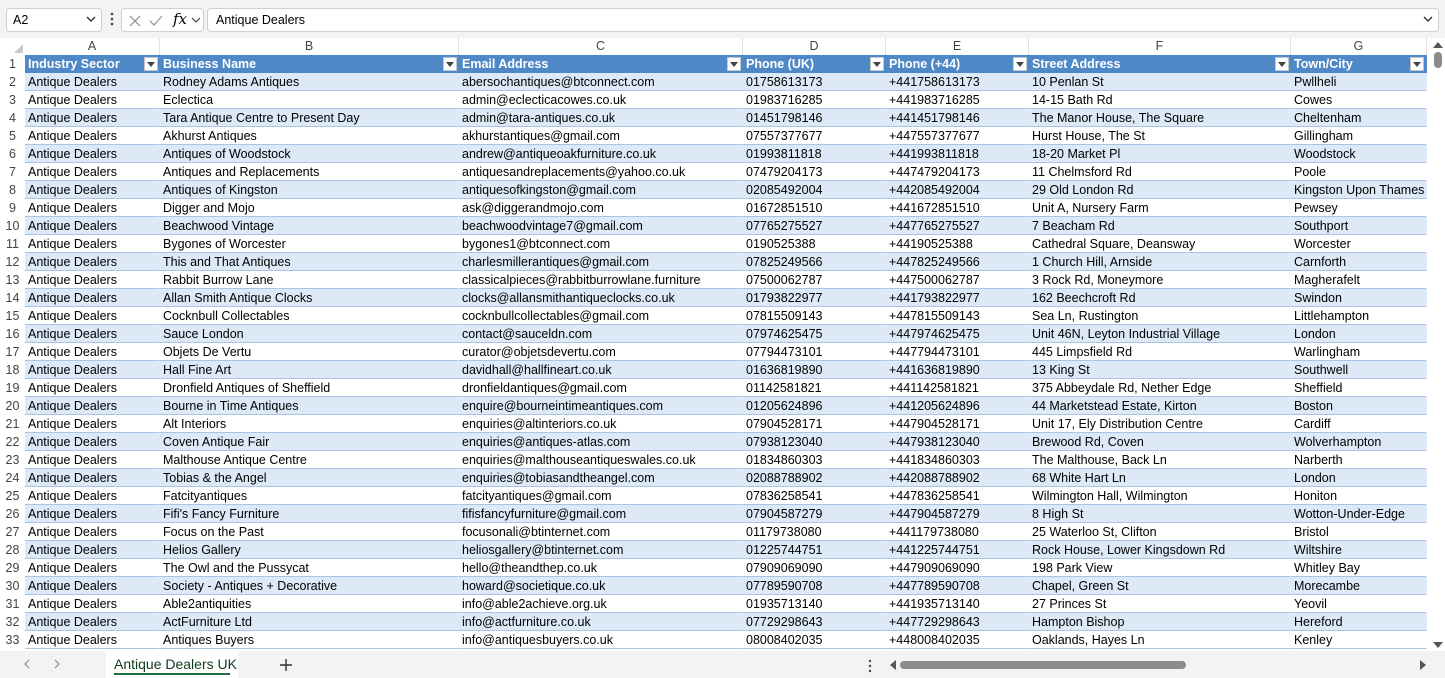  What do you see at coordinates (12, 298) in the screenshot?
I see `row-header: 14` at bounding box center [12, 298].